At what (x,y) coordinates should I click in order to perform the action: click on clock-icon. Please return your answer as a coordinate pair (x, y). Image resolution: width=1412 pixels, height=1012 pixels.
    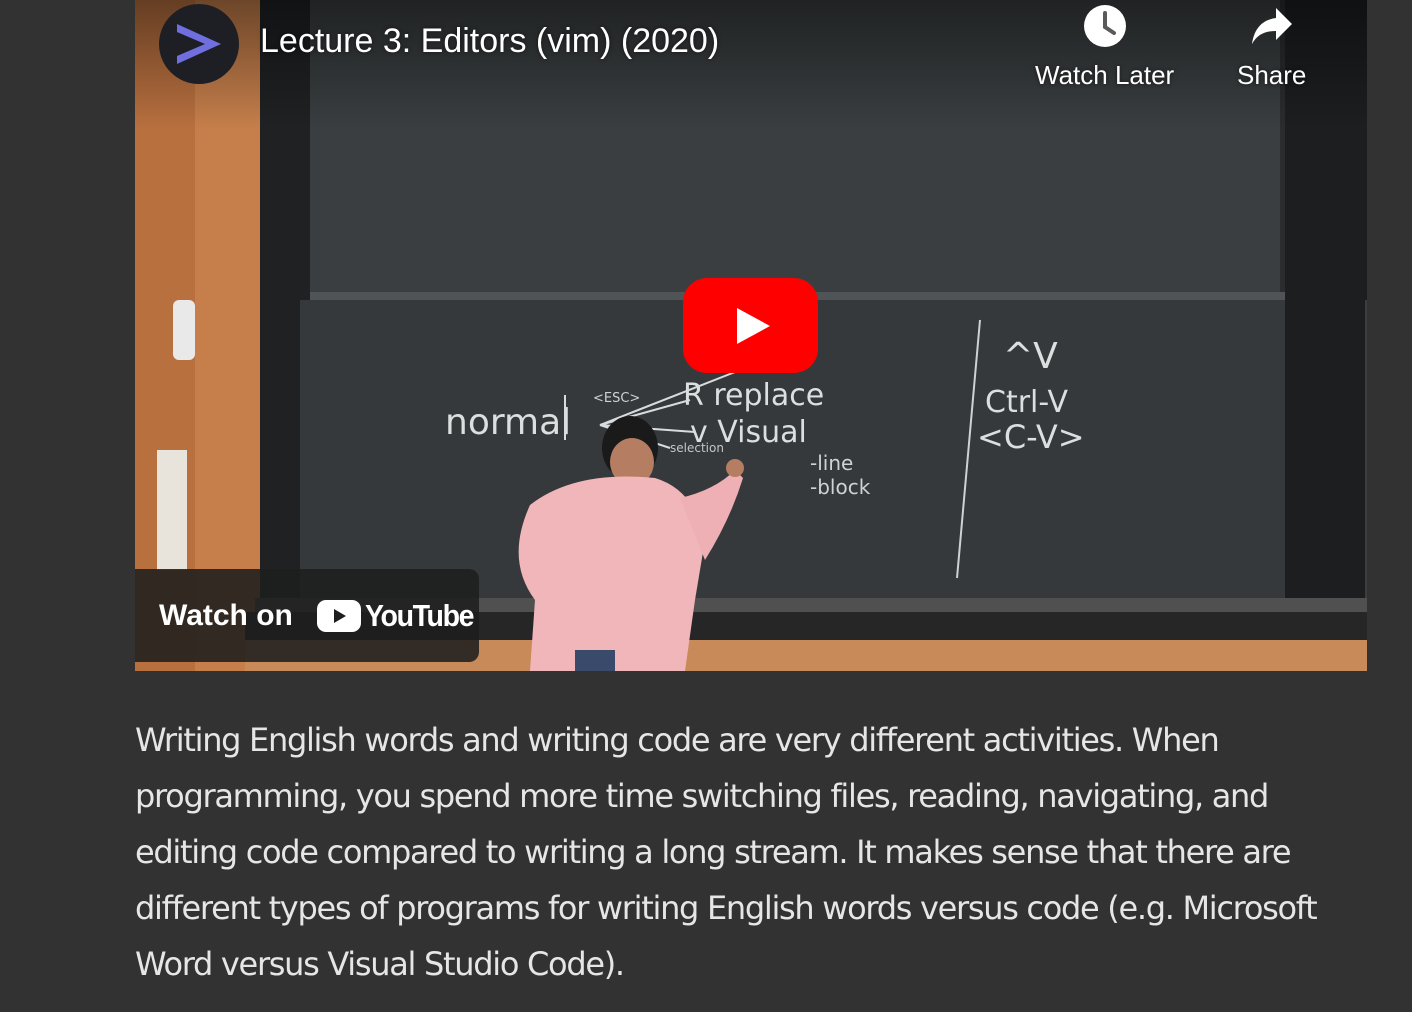
    Looking at the image, I should click on (1104, 26).